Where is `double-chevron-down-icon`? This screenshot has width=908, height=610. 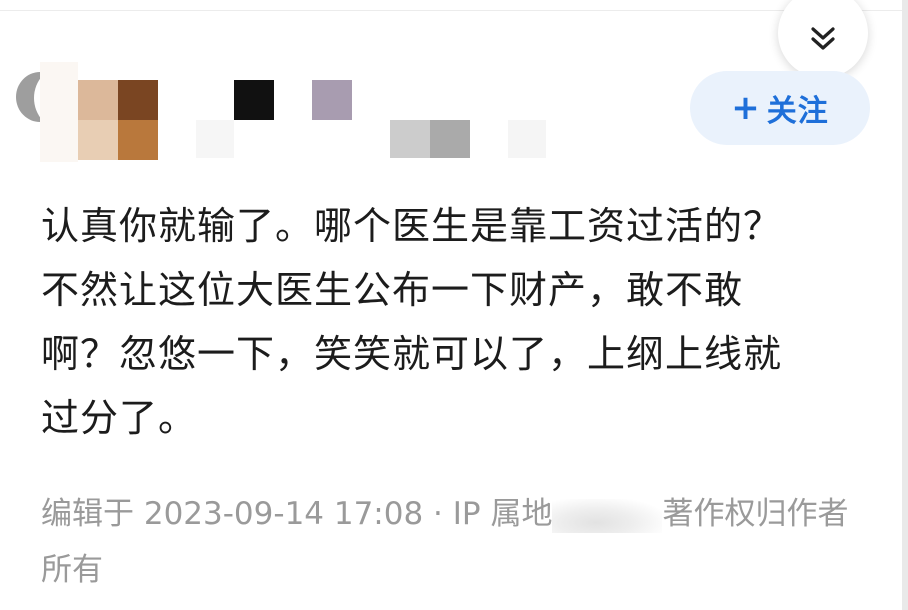 double-chevron-down-icon is located at coordinates (823, 38).